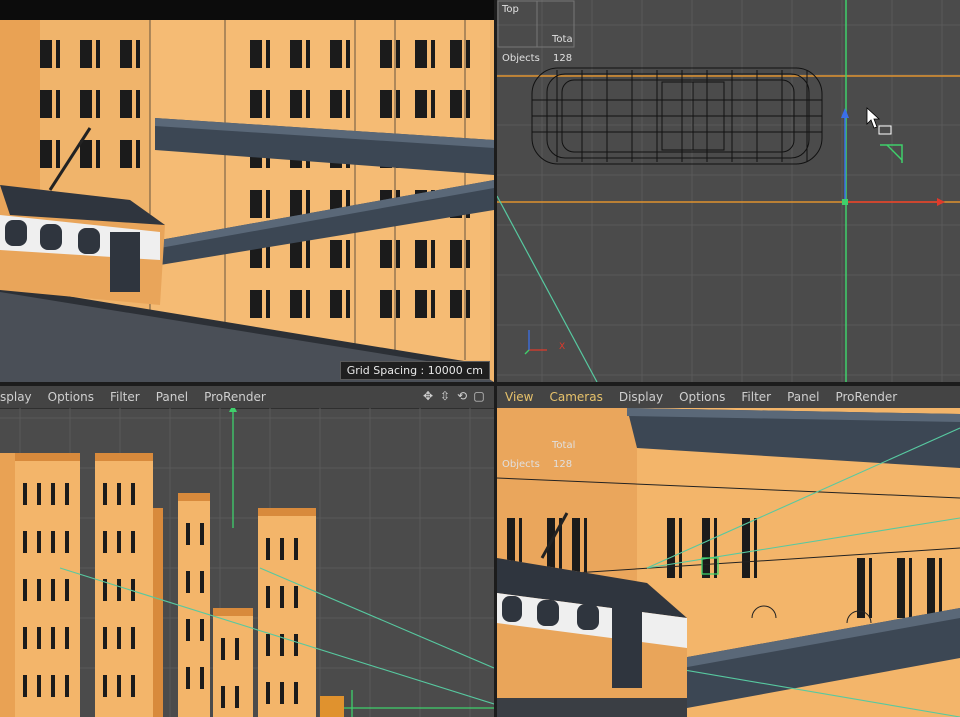 The image size is (960, 717). What do you see at coordinates (16, 397) in the screenshot?
I see `menu-display: splay` at bounding box center [16, 397].